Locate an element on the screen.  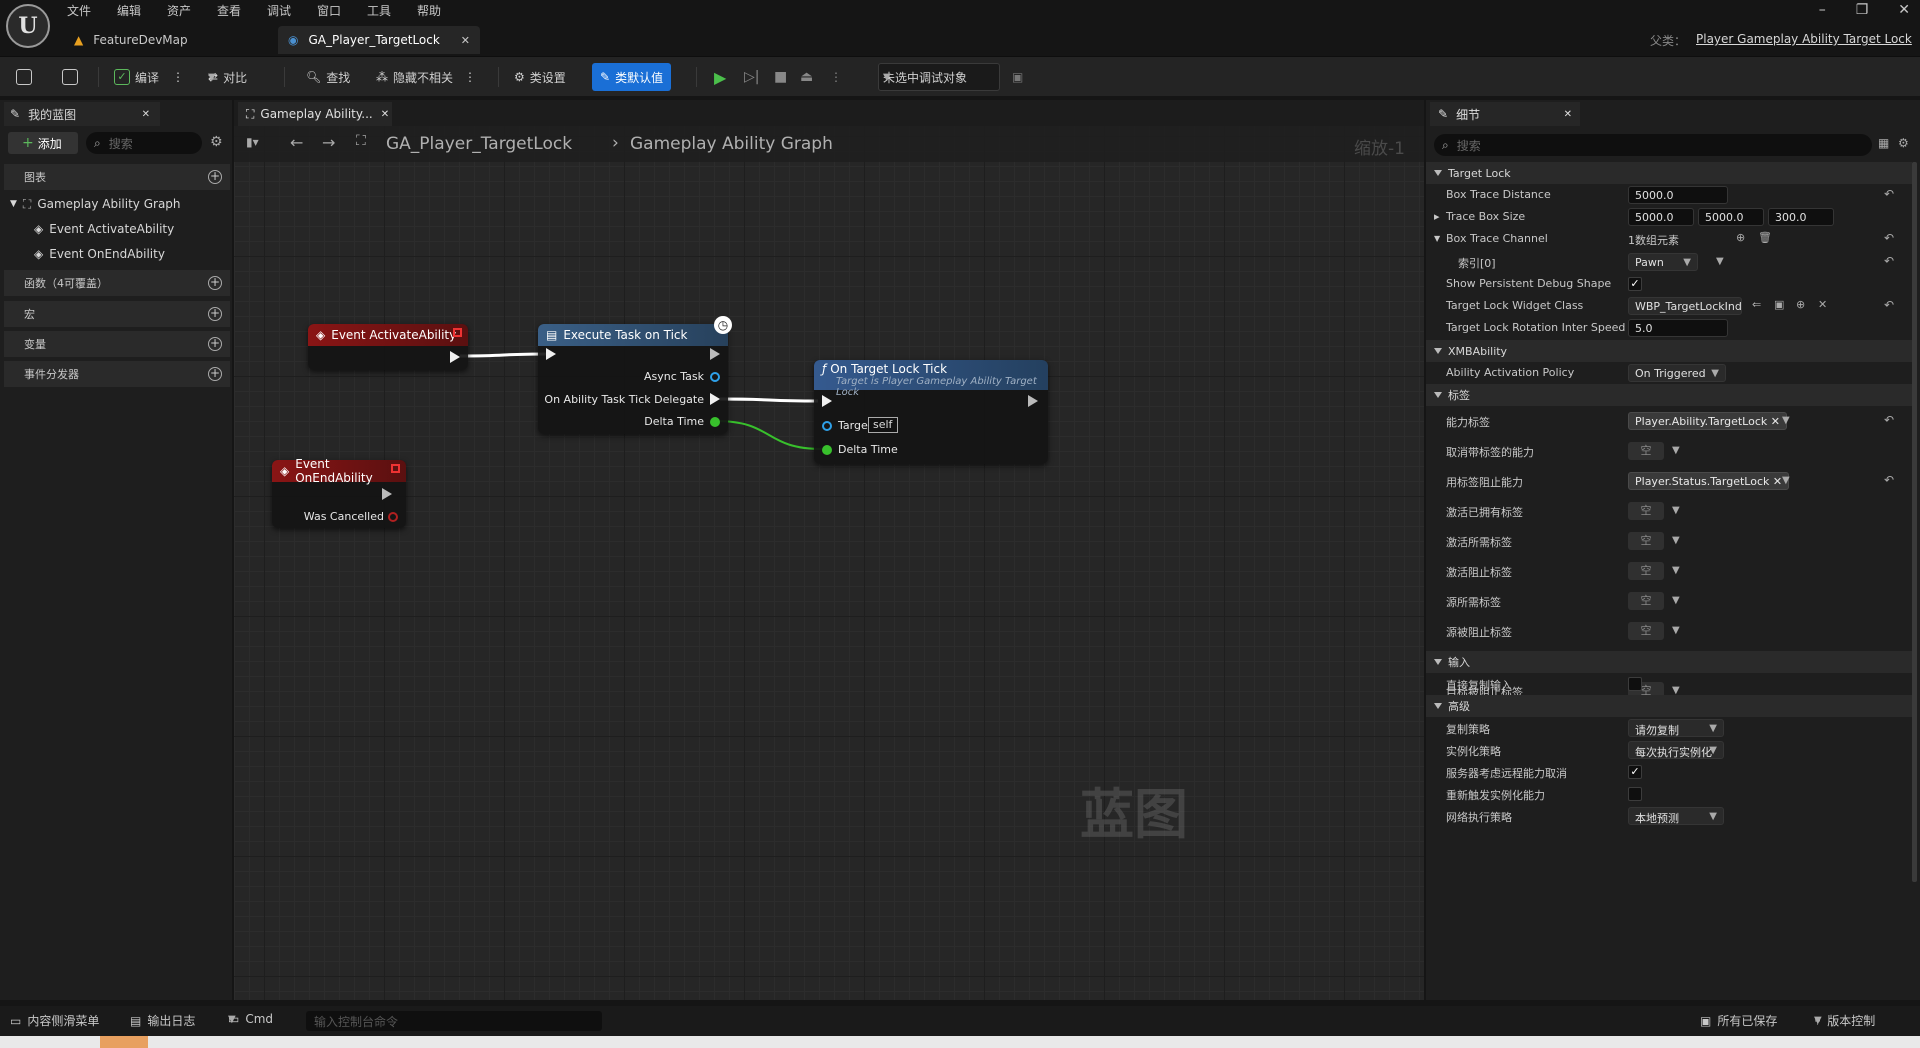
content-drawer-button: ▭ 内容侧滑菜单 is located at coordinates (54, 1020).